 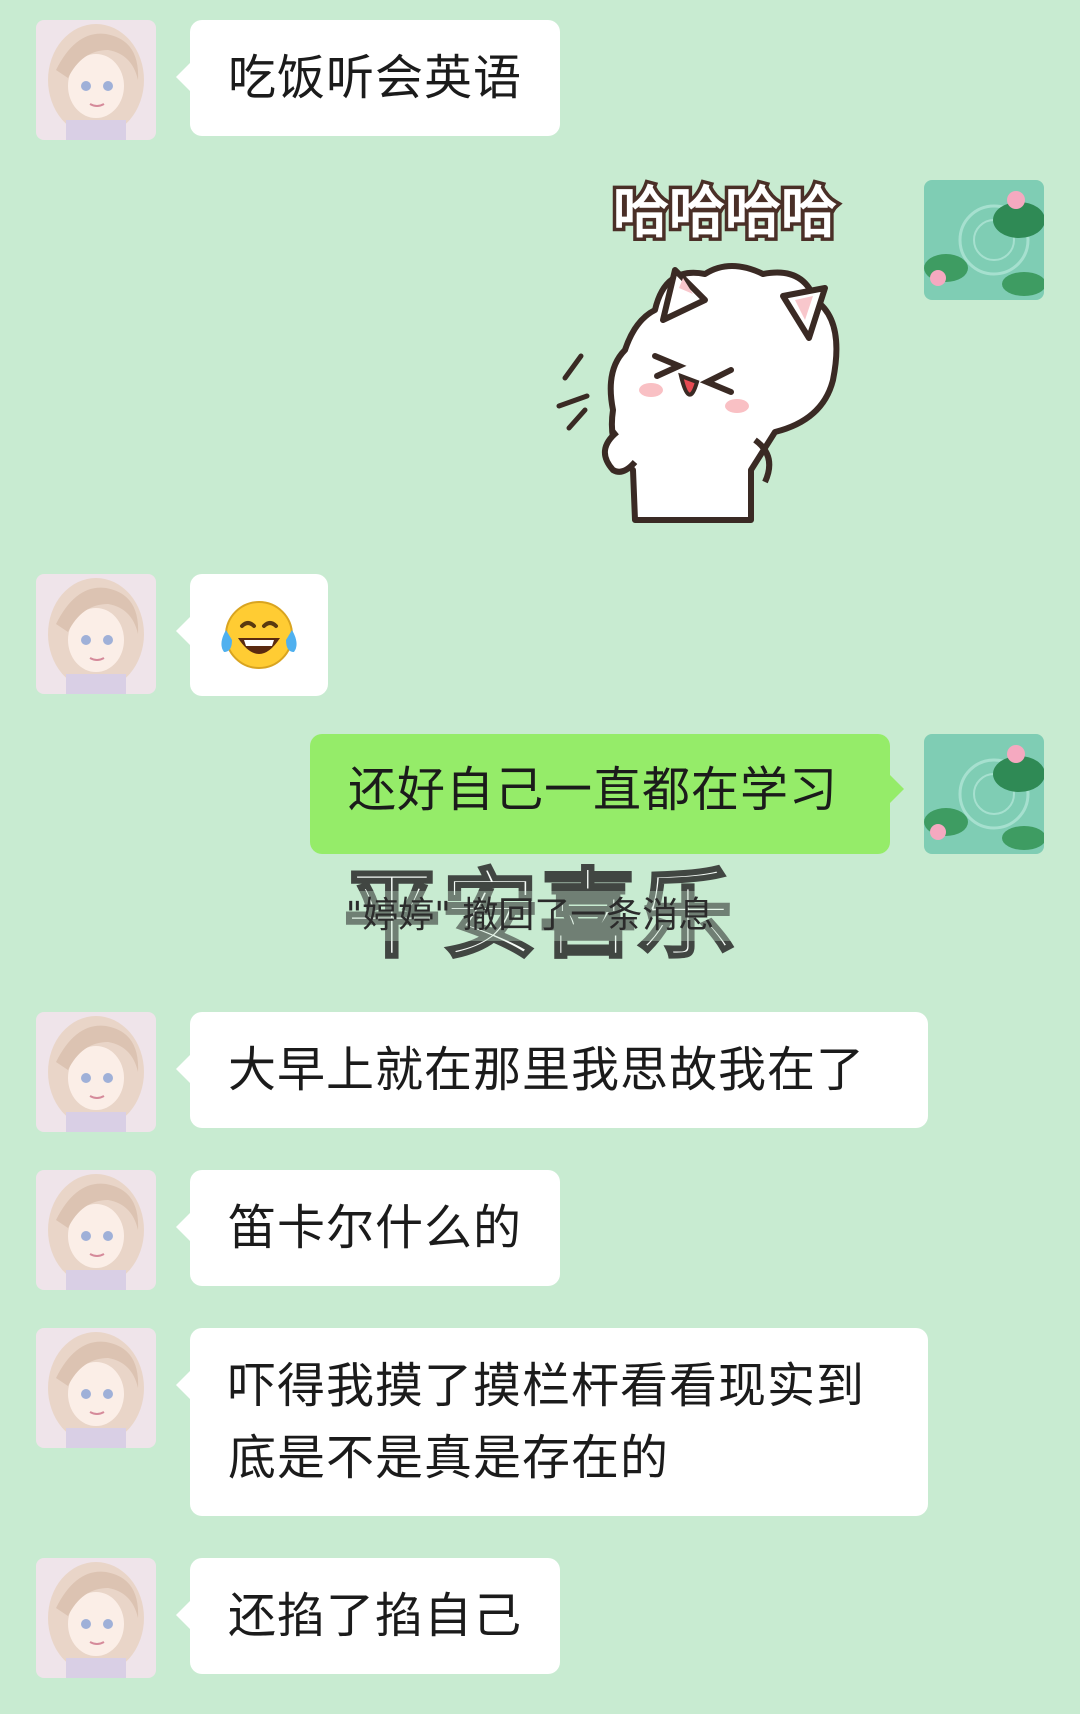 What do you see at coordinates (547, 1070) in the screenshot?
I see `message-text: 大早上就在那里我思故我在了` at bounding box center [547, 1070].